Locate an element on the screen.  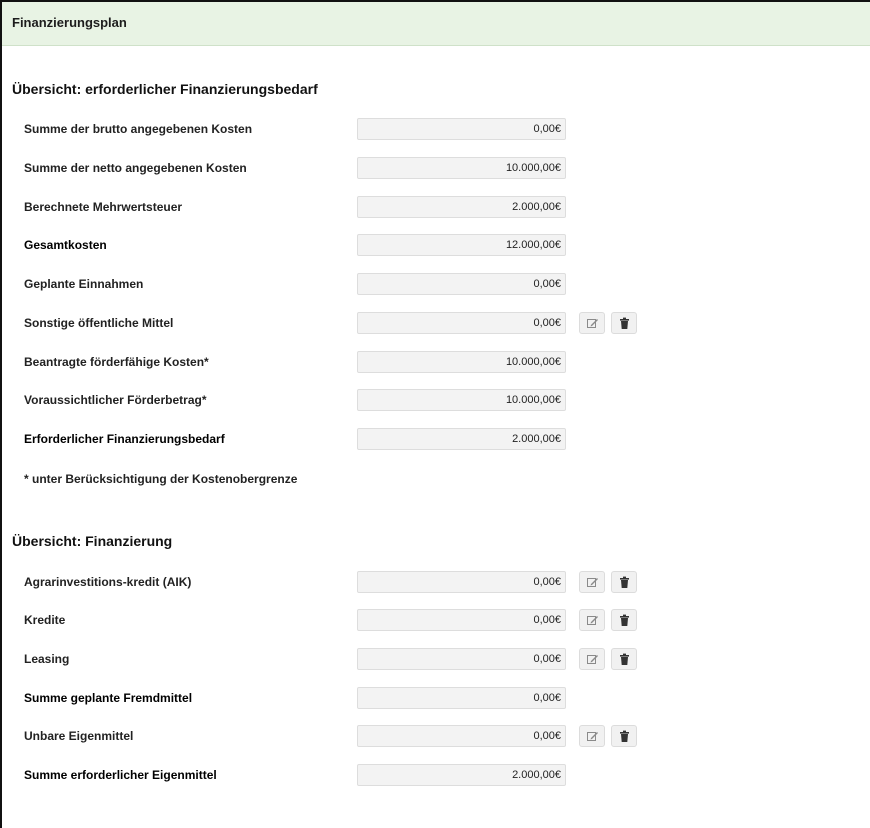
row-label-aik: Agrarinvestitions-kredit (AIK) is located at coordinates (108, 582).